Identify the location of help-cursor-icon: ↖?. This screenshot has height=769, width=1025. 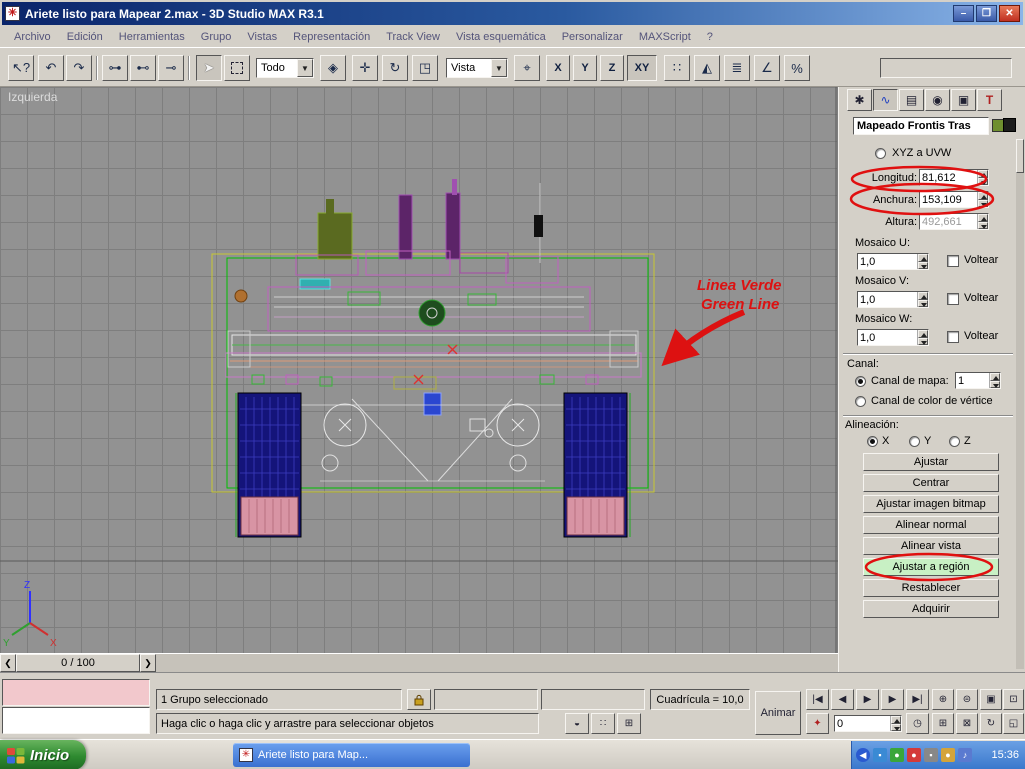
(21, 68).